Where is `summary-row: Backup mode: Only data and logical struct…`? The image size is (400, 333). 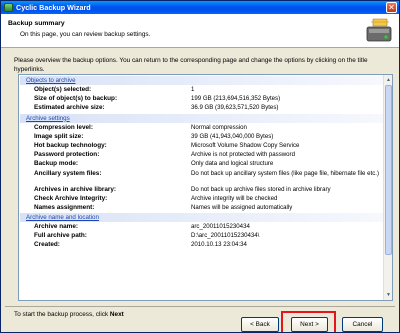
summary-row: Backup mode: Only data and logical struct… is located at coordinates (201, 163).